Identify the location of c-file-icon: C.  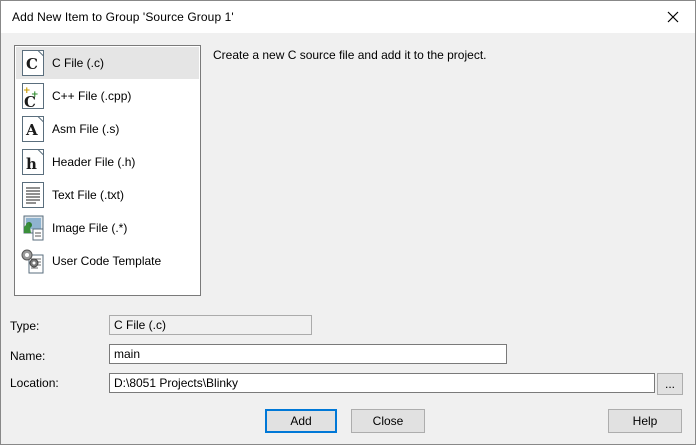
(33, 63).